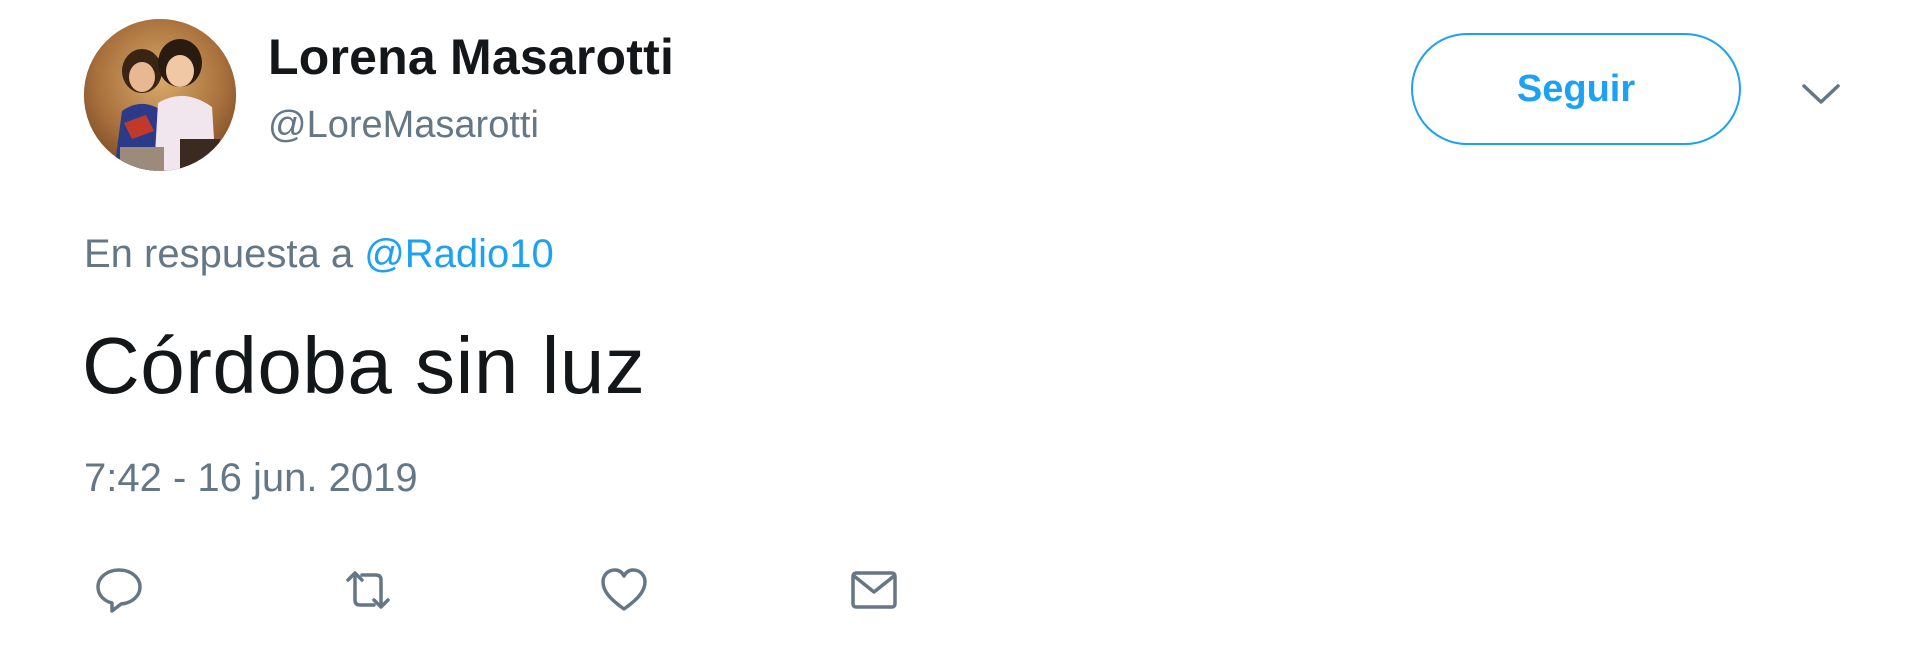 The height and width of the screenshot is (665, 1920). I want to click on chevron-down-icon, so click(1821, 94).